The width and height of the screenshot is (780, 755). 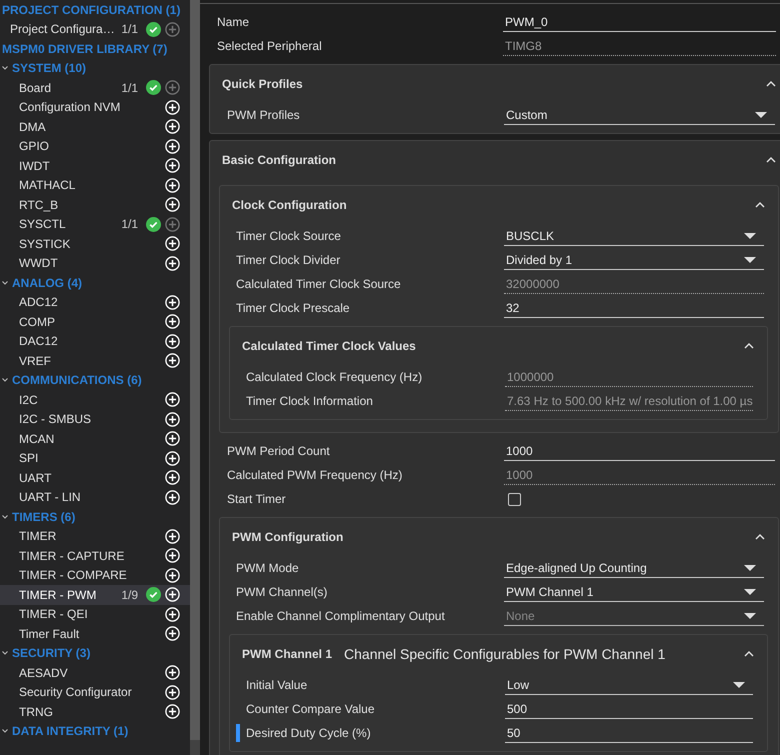 What do you see at coordinates (629, 401) in the screenshot?
I see `readonly-field: 7.63 Hz to 500.00 kHz w/ resolution of 1.00 µs` at bounding box center [629, 401].